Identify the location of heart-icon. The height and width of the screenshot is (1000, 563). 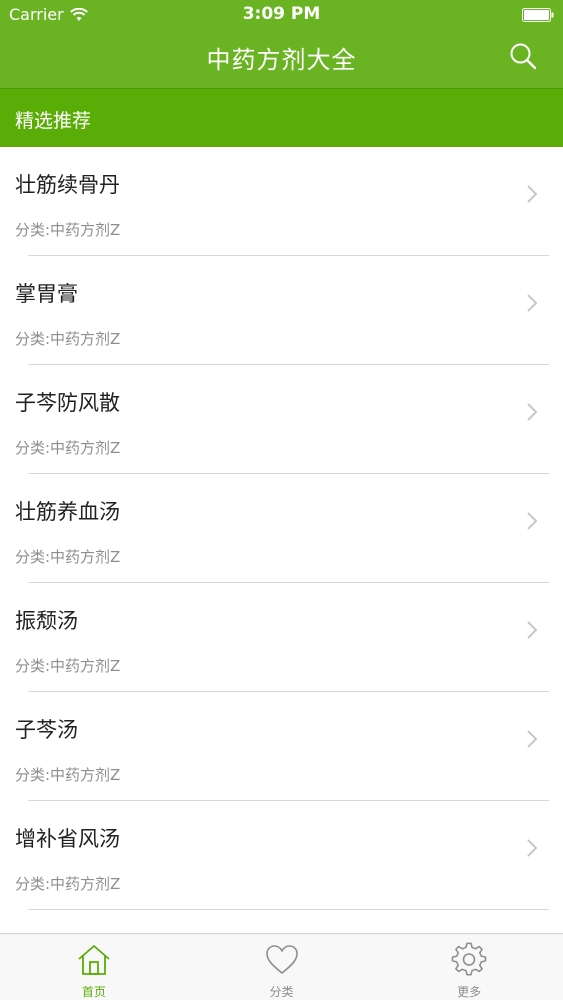
(281, 959).